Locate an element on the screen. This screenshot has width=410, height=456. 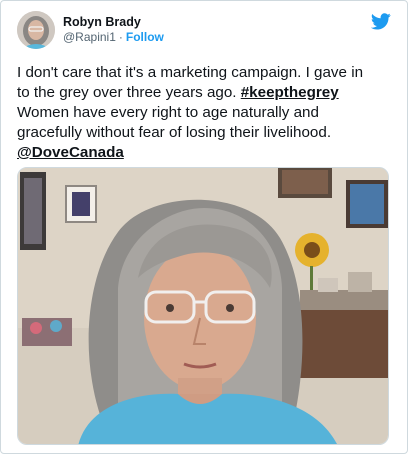
twitter-bird-icon is located at coordinates (381, 21).